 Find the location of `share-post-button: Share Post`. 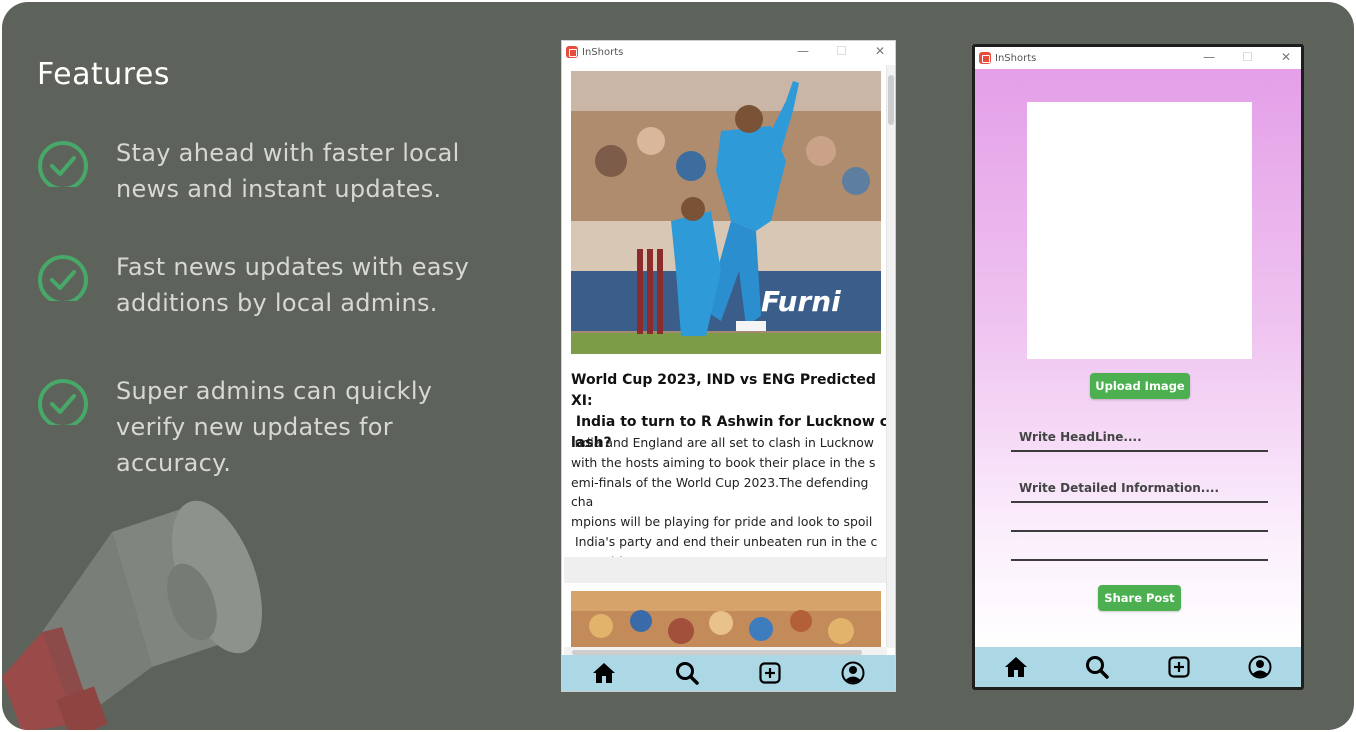

share-post-button: Share Post is located at coordinates (1139, 598).